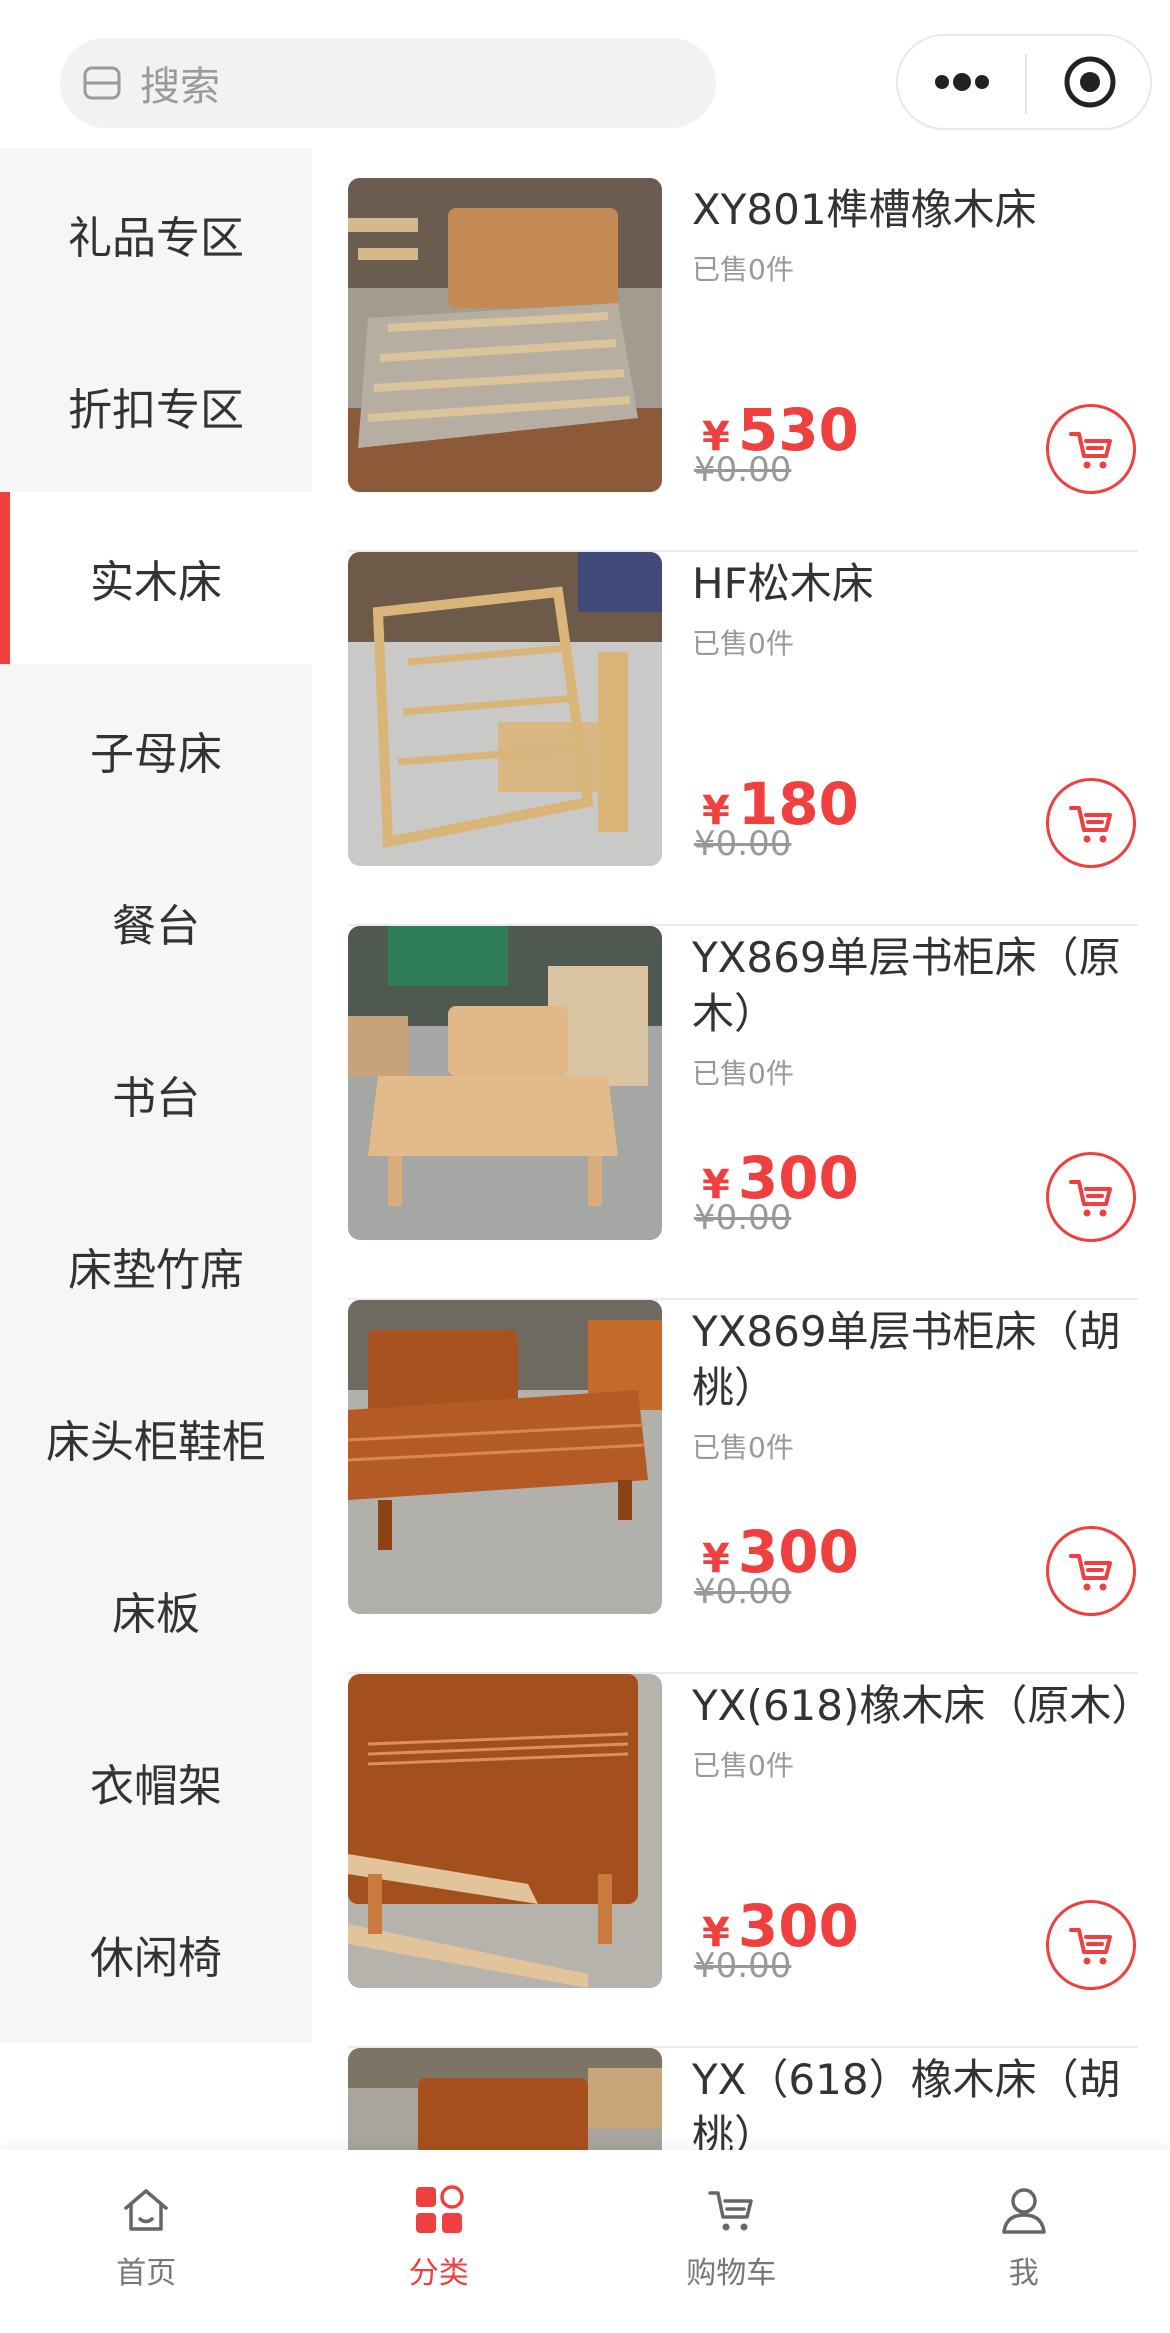 The height and width of the screenshot is (2333, 1170). Describe the element at coordinates (743, 1487) in the screenshot. I see `product-card: YX869单层书柜床（胡桃） 已售0件 ¥ 300 ¥0.00` at that location.